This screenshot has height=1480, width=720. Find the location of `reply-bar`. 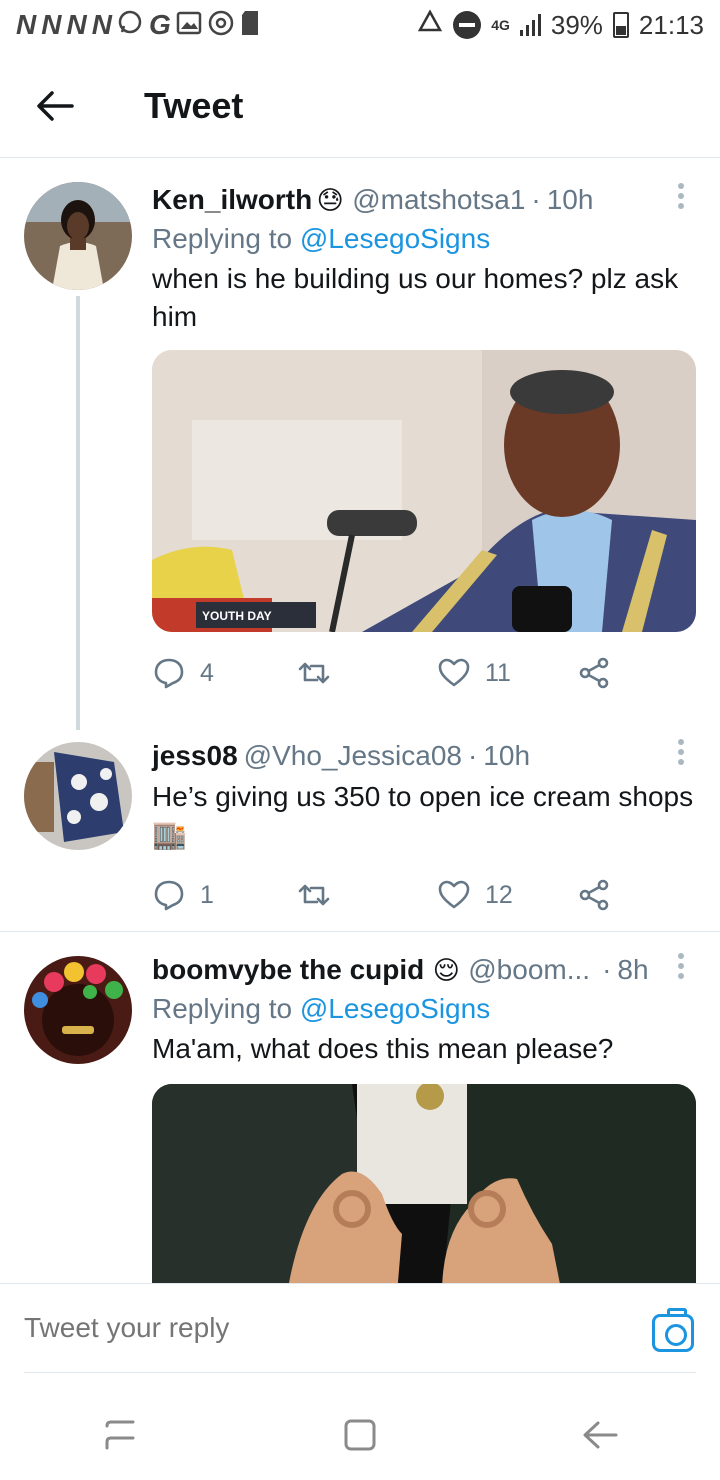

reply-bar is located at coordinates (360, 1328).